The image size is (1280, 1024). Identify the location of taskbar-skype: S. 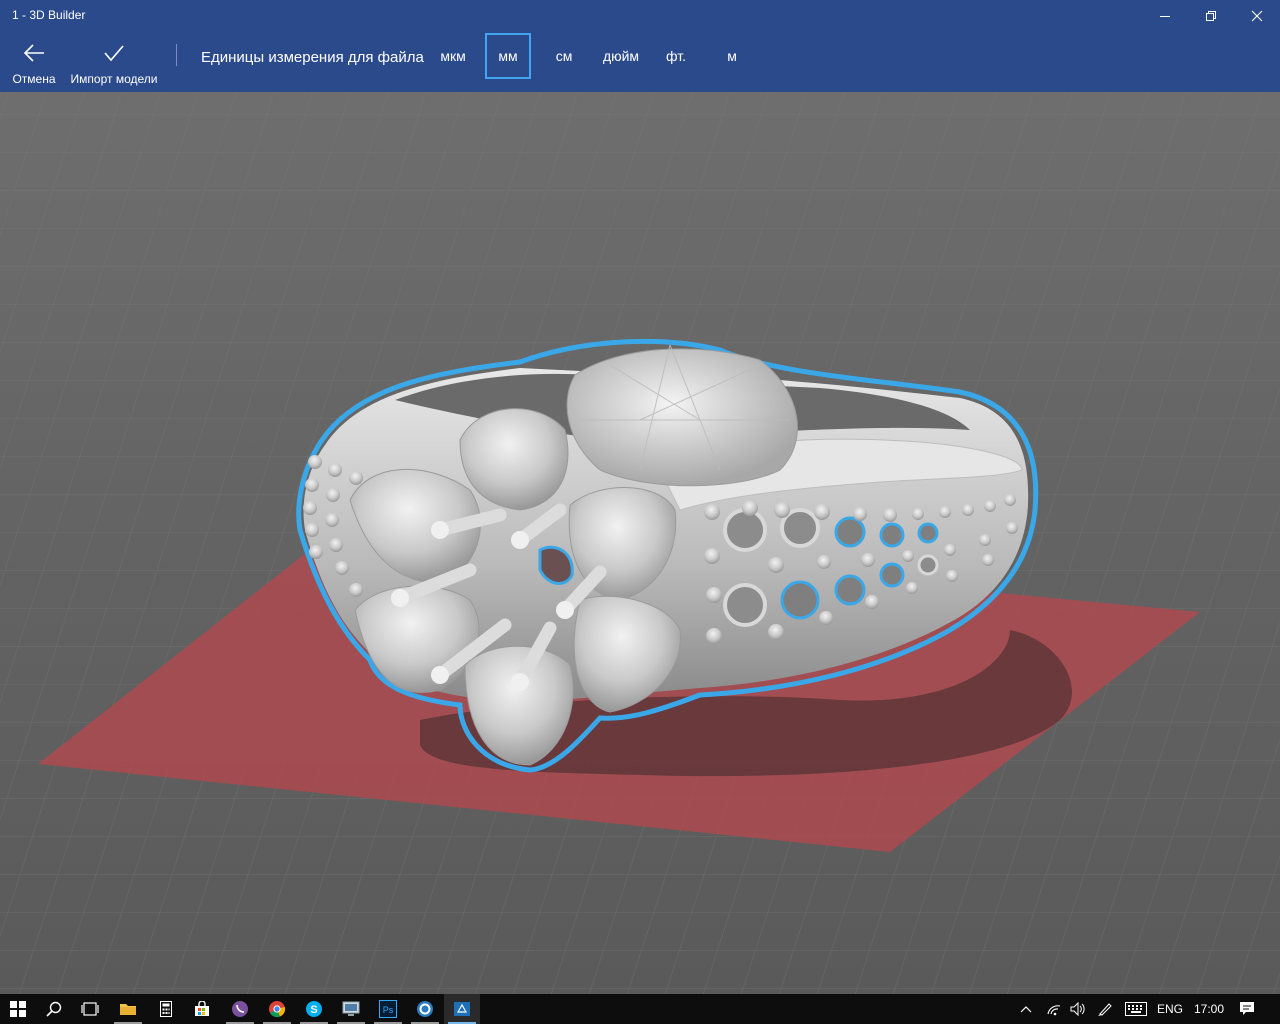
(314, 1009).